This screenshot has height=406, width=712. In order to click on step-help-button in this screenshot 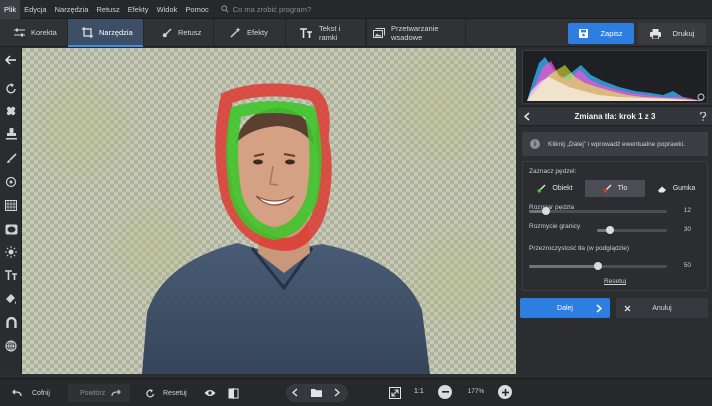, I will do `click(703, 116)`.